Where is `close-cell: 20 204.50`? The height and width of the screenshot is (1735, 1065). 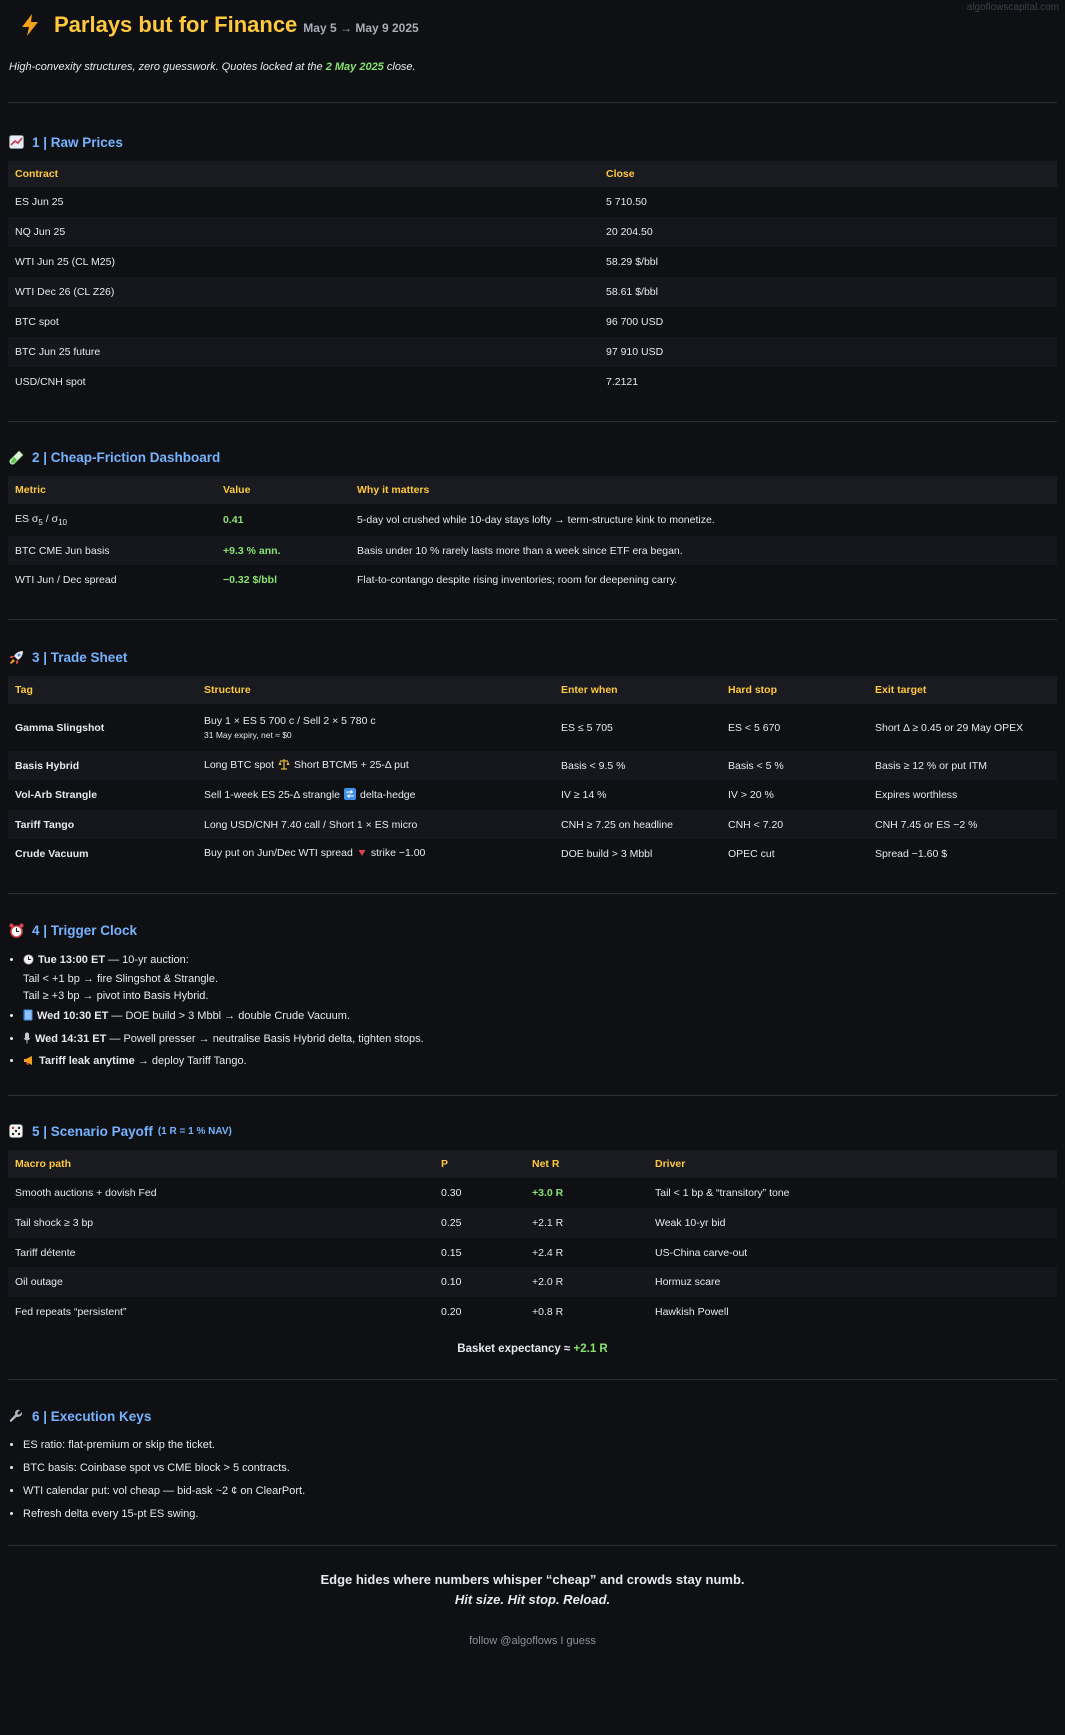
close-cell: 20 204.50 is located at coordinates (828, 232).